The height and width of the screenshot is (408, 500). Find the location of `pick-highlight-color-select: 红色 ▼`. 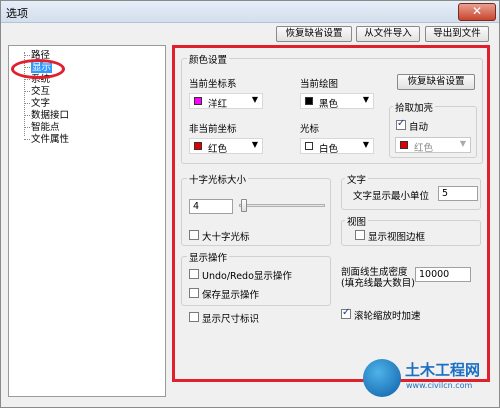

pick-highlight-color-select: 红色 ▼ is located at coordinates (433, 145).